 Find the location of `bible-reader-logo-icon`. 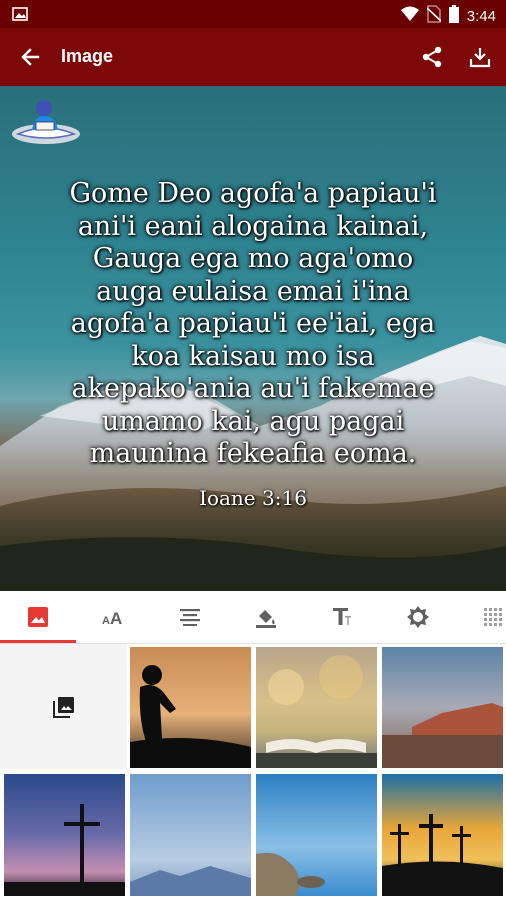

bible-reader-logo-icon is located at coordinates (46, 122).